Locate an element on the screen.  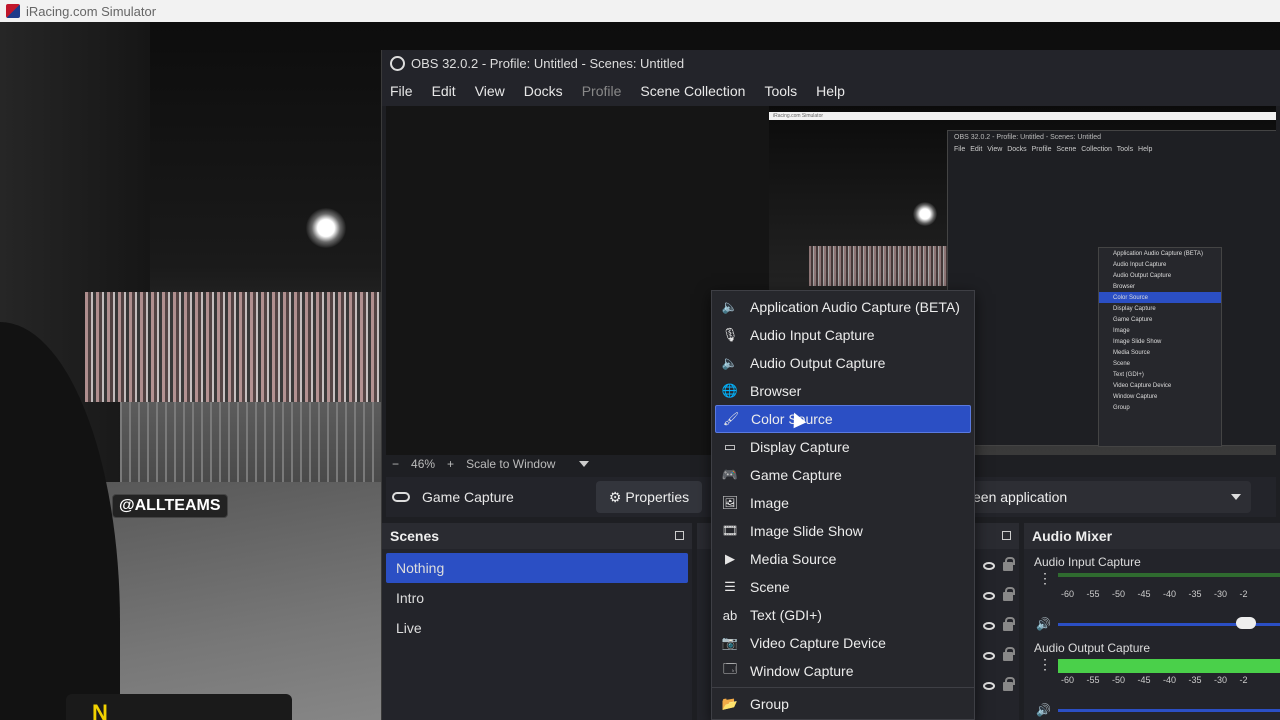
menu-file: File is located at coordinates (406, 91).